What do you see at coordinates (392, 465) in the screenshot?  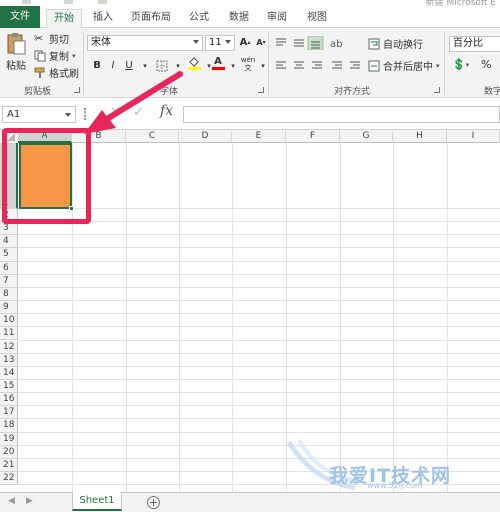 I see `watermark: 我爱IT技术网 www.52ij.com` at bounding box center [392, 465].